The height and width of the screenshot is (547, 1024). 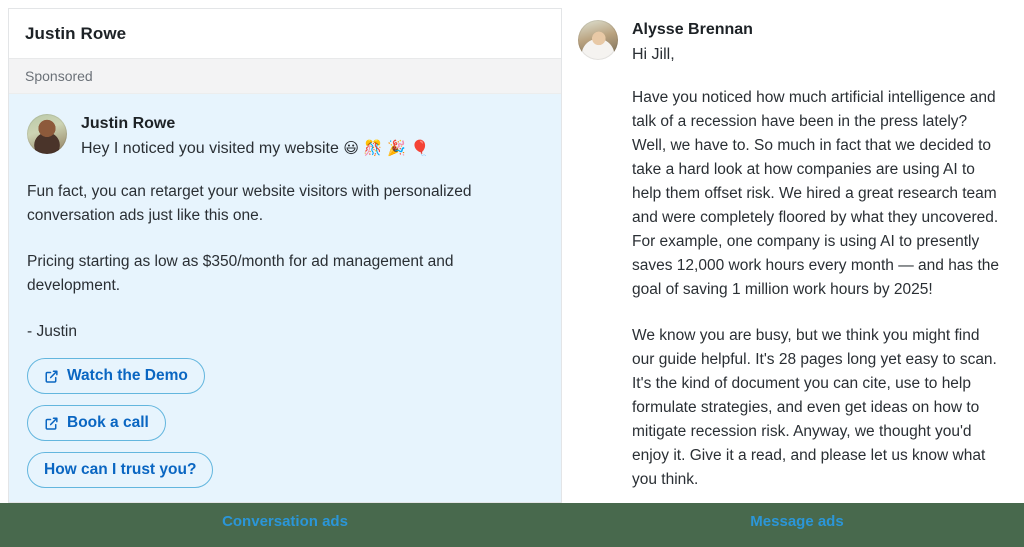 I want to click on book-a-call-label: Book a call, so click(x=108, y=422).